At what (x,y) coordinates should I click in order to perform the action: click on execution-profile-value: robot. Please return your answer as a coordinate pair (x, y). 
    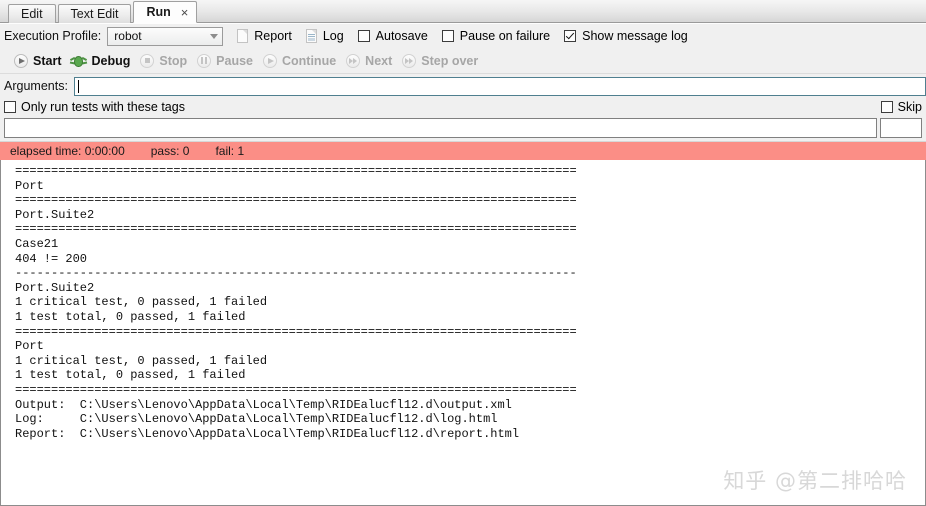
    Looking at the image, I should click on (128, 36).